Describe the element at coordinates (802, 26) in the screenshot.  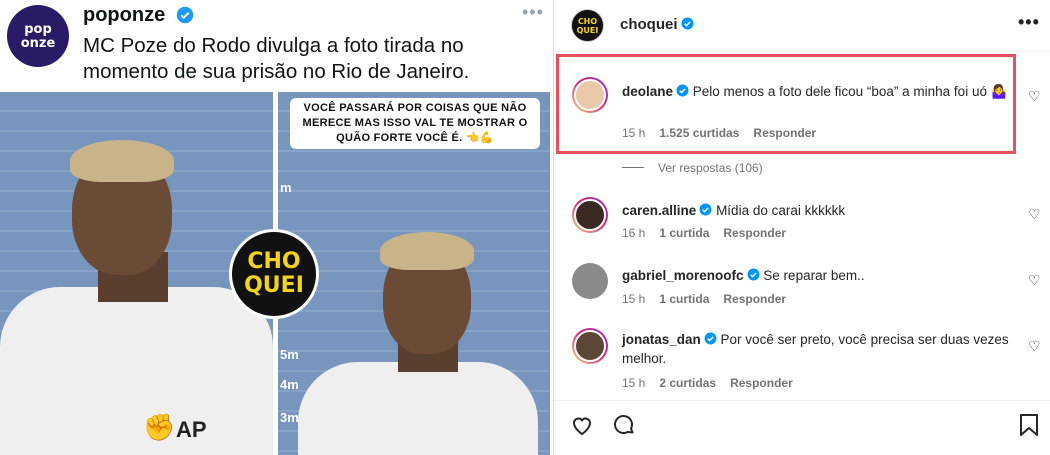
I see `post-header: CHO QUEI choquei •••` at that location.